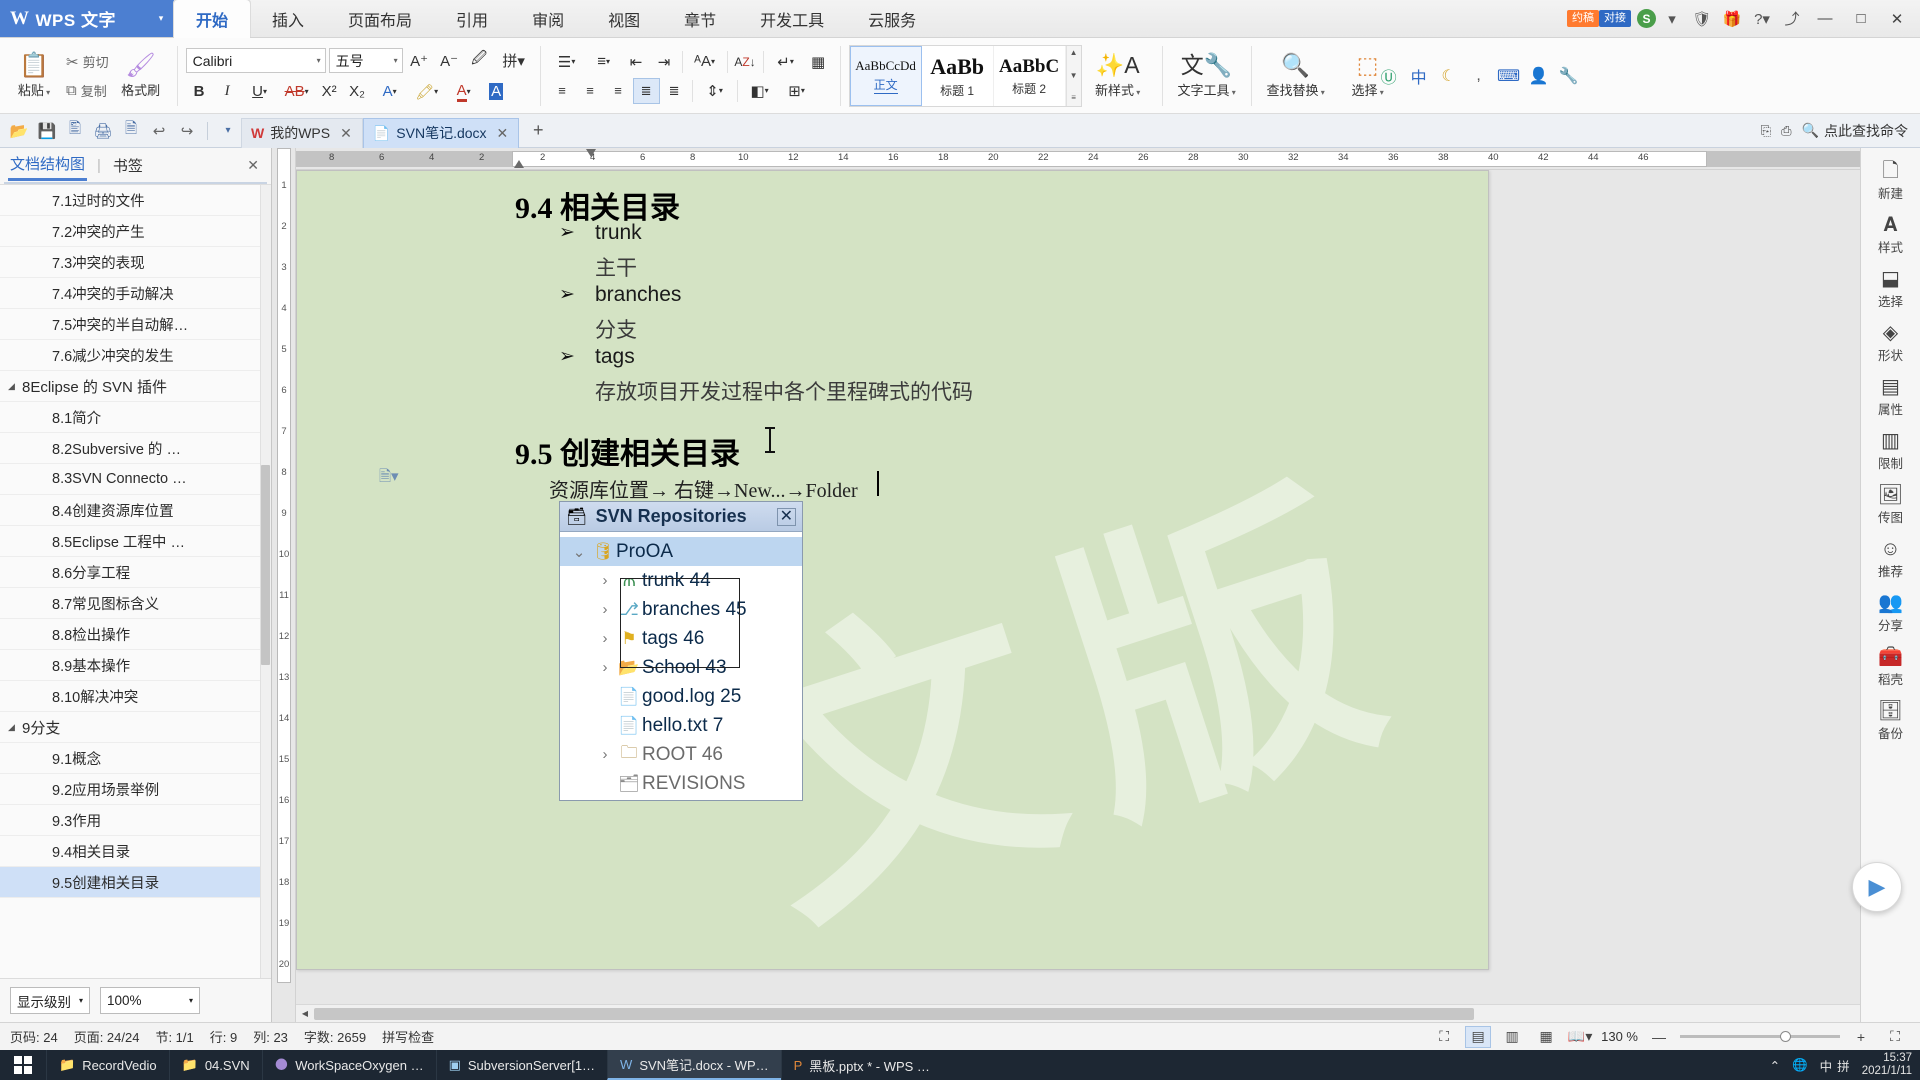 Image resolution: width=1920 pixels, height=1080 pixels. I want to click on outline-item-7-6: 7.6减少冲突的发生, so click(135, 355).